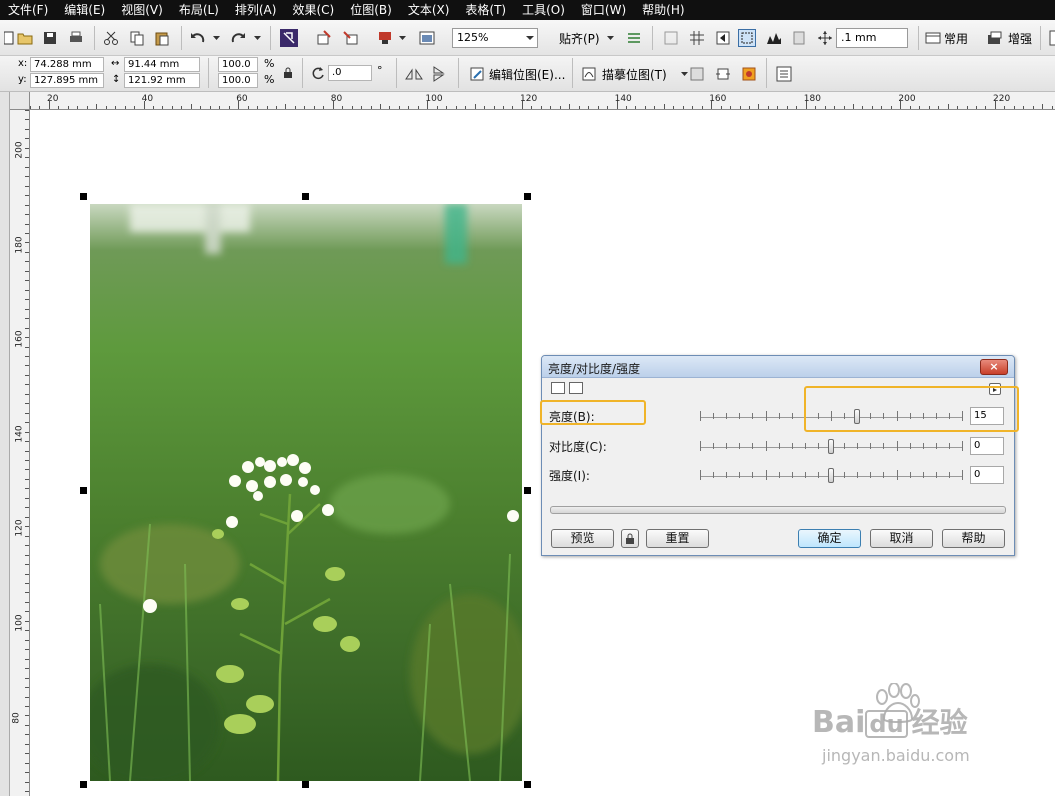 The image size is (1055, 796). What do you see at coordinates (111, 38) in the screenshot?
I see `cut-icon` at bounding box center [111, 38].